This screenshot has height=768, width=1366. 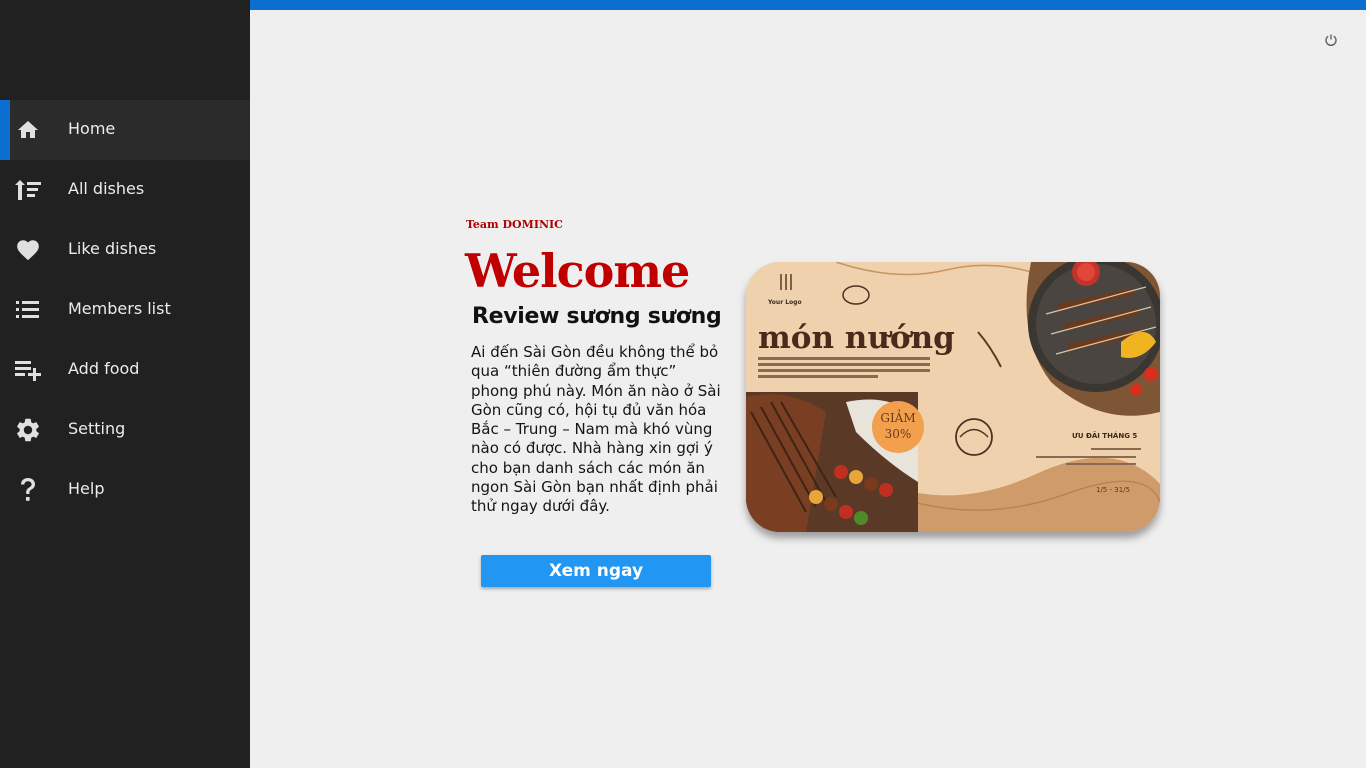 I want to click on banner-discount-label: GIẢM, so click(x=897, y=416).